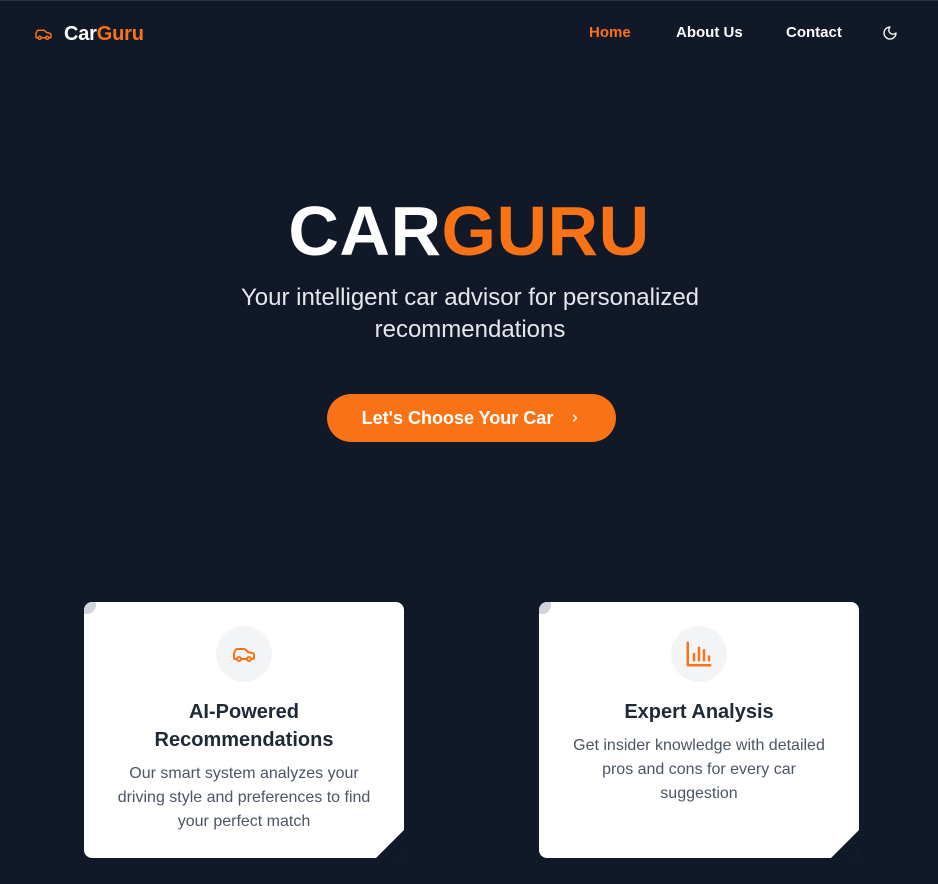 The height and width of the screenshot is (884, 938). What do you see at coordinates (709, 32) in the screenshot?
I see `nav-link-about-us: About Us` at bounding box center [709, 32].